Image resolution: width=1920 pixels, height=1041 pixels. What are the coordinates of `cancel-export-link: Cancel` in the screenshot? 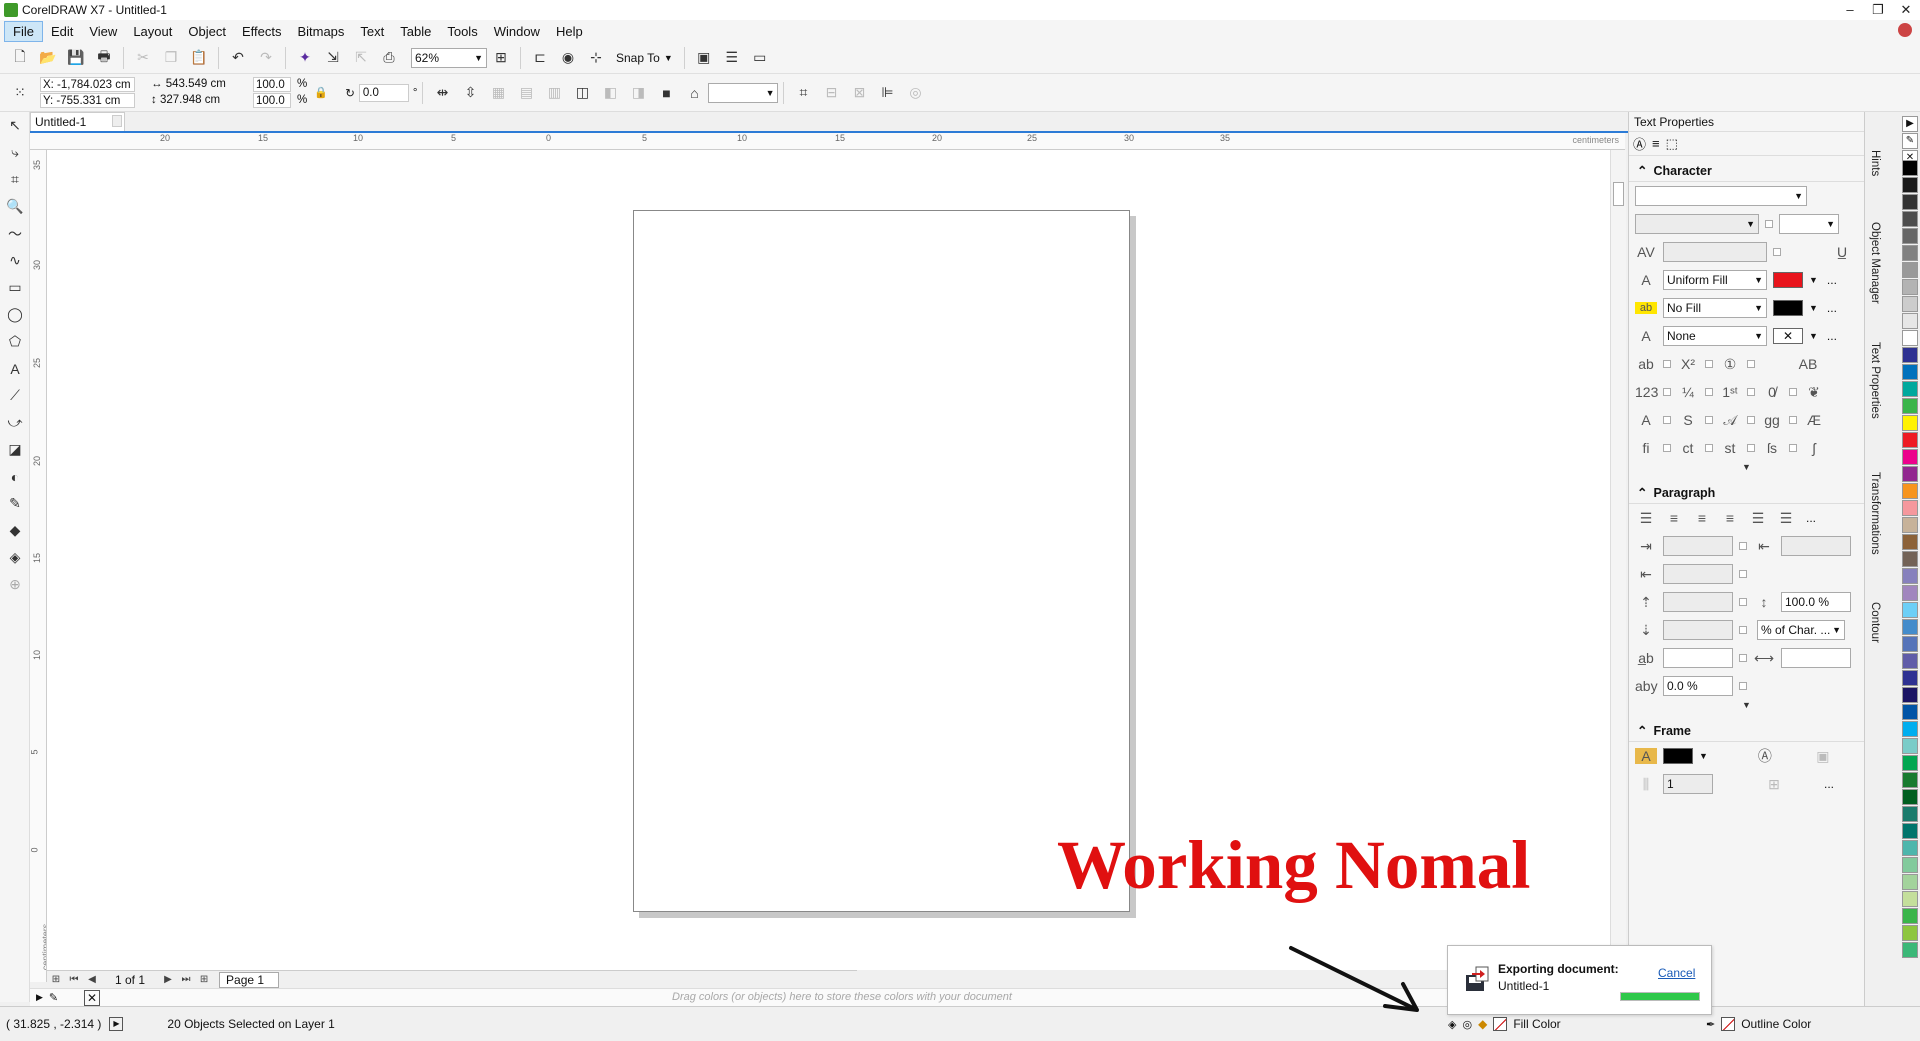 It's located at (1676, 973).